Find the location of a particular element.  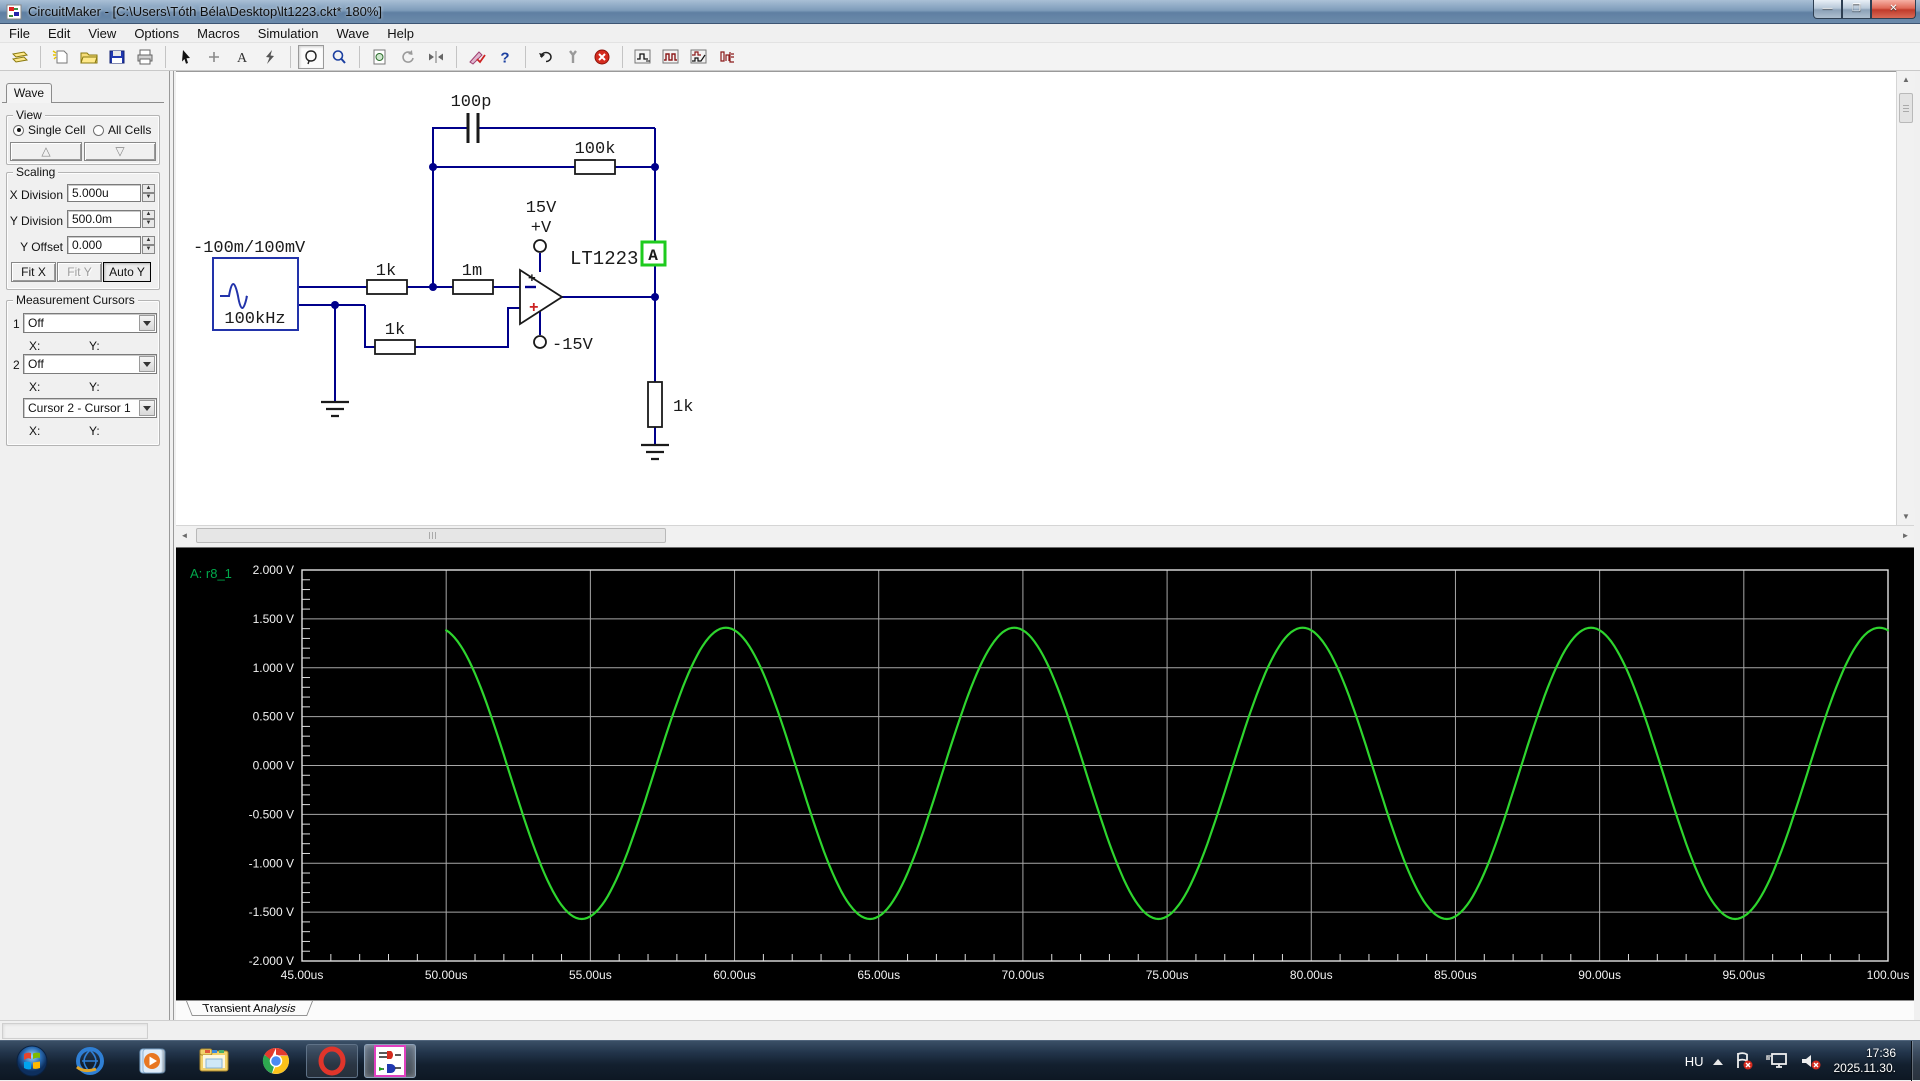

svg-text: -0.500 V is located at coordinates (271, 814).